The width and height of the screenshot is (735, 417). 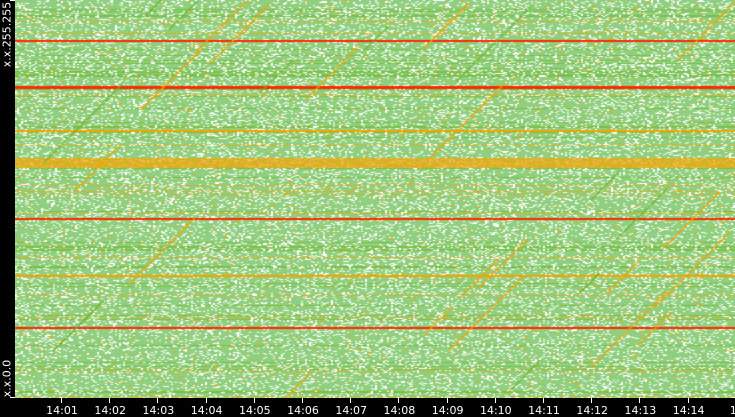 What do you see at coordinates (399, 410) in the screenshot?
I see `x-tick-label: 14:08` at bounding box center [399, 410].